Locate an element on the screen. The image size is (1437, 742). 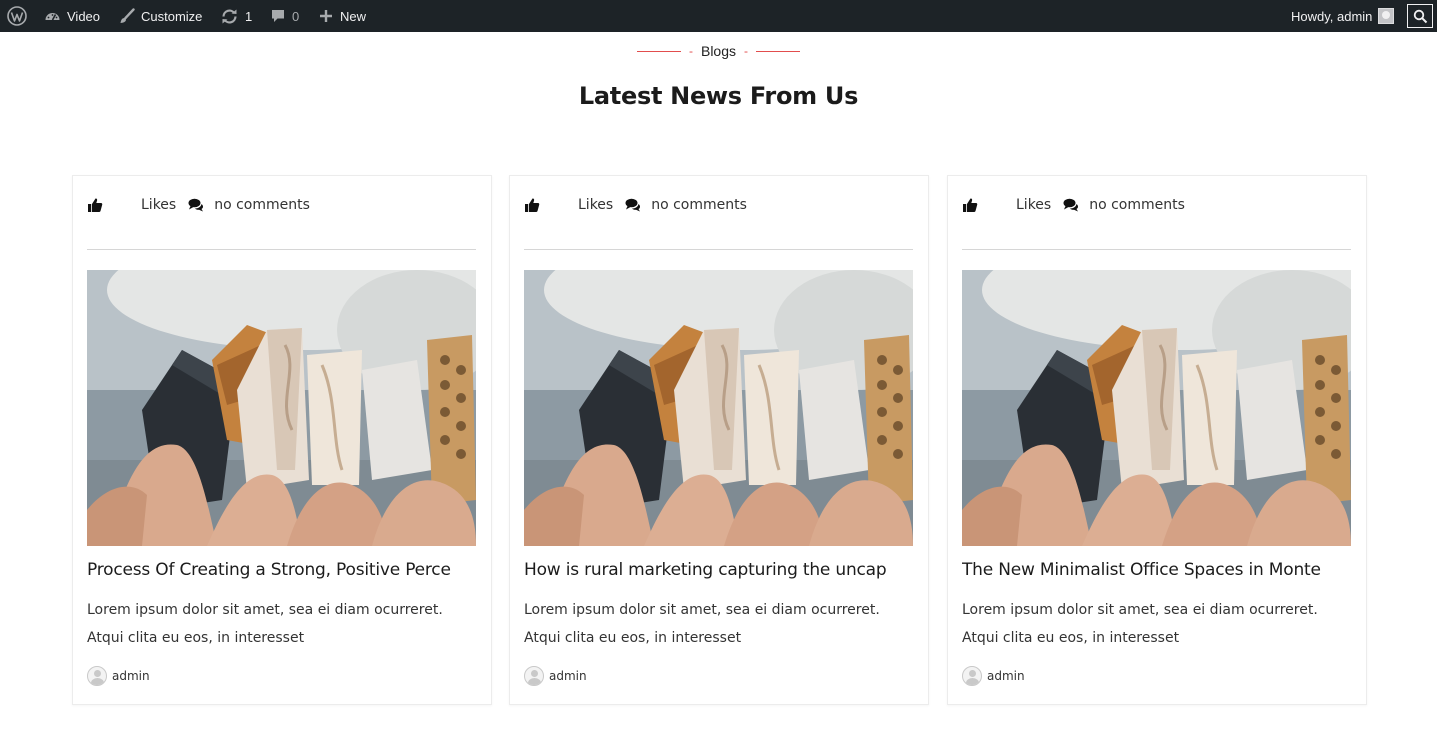
comments-link: 0 is located at coordinates (284, 16).